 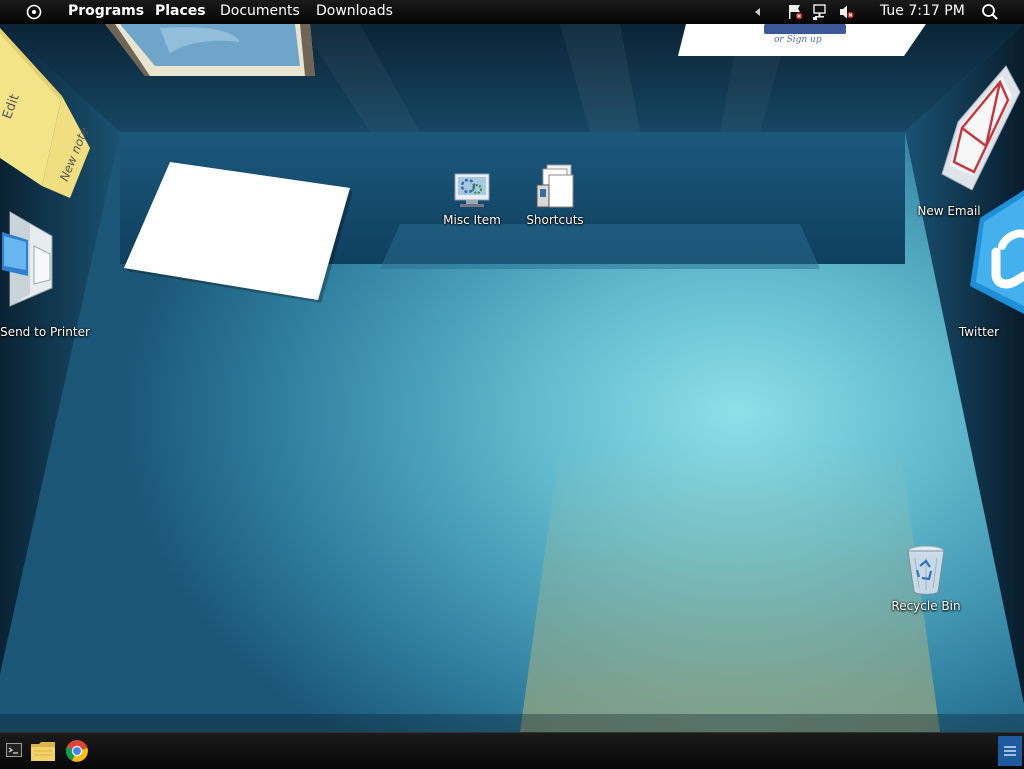 What do you see at coordinates (34, 12) in the screenshot?
I see `start-orb-icon` at bounding box center [34, 12].